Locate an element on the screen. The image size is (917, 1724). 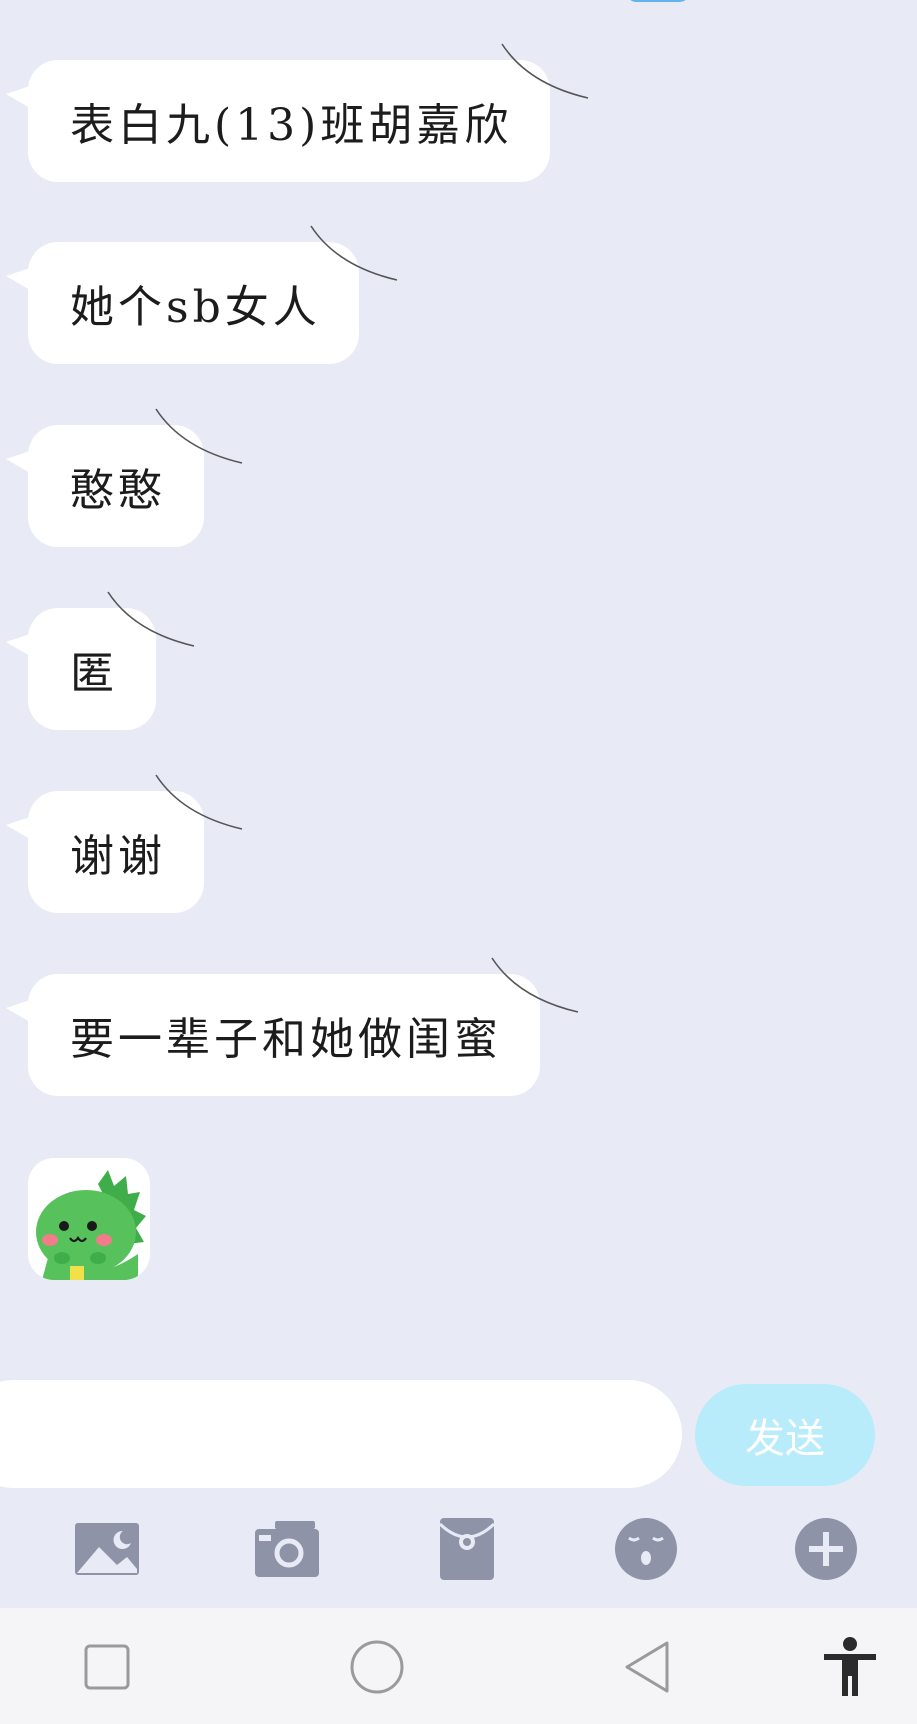
sticker-message is located at coordinates (89, 1219).